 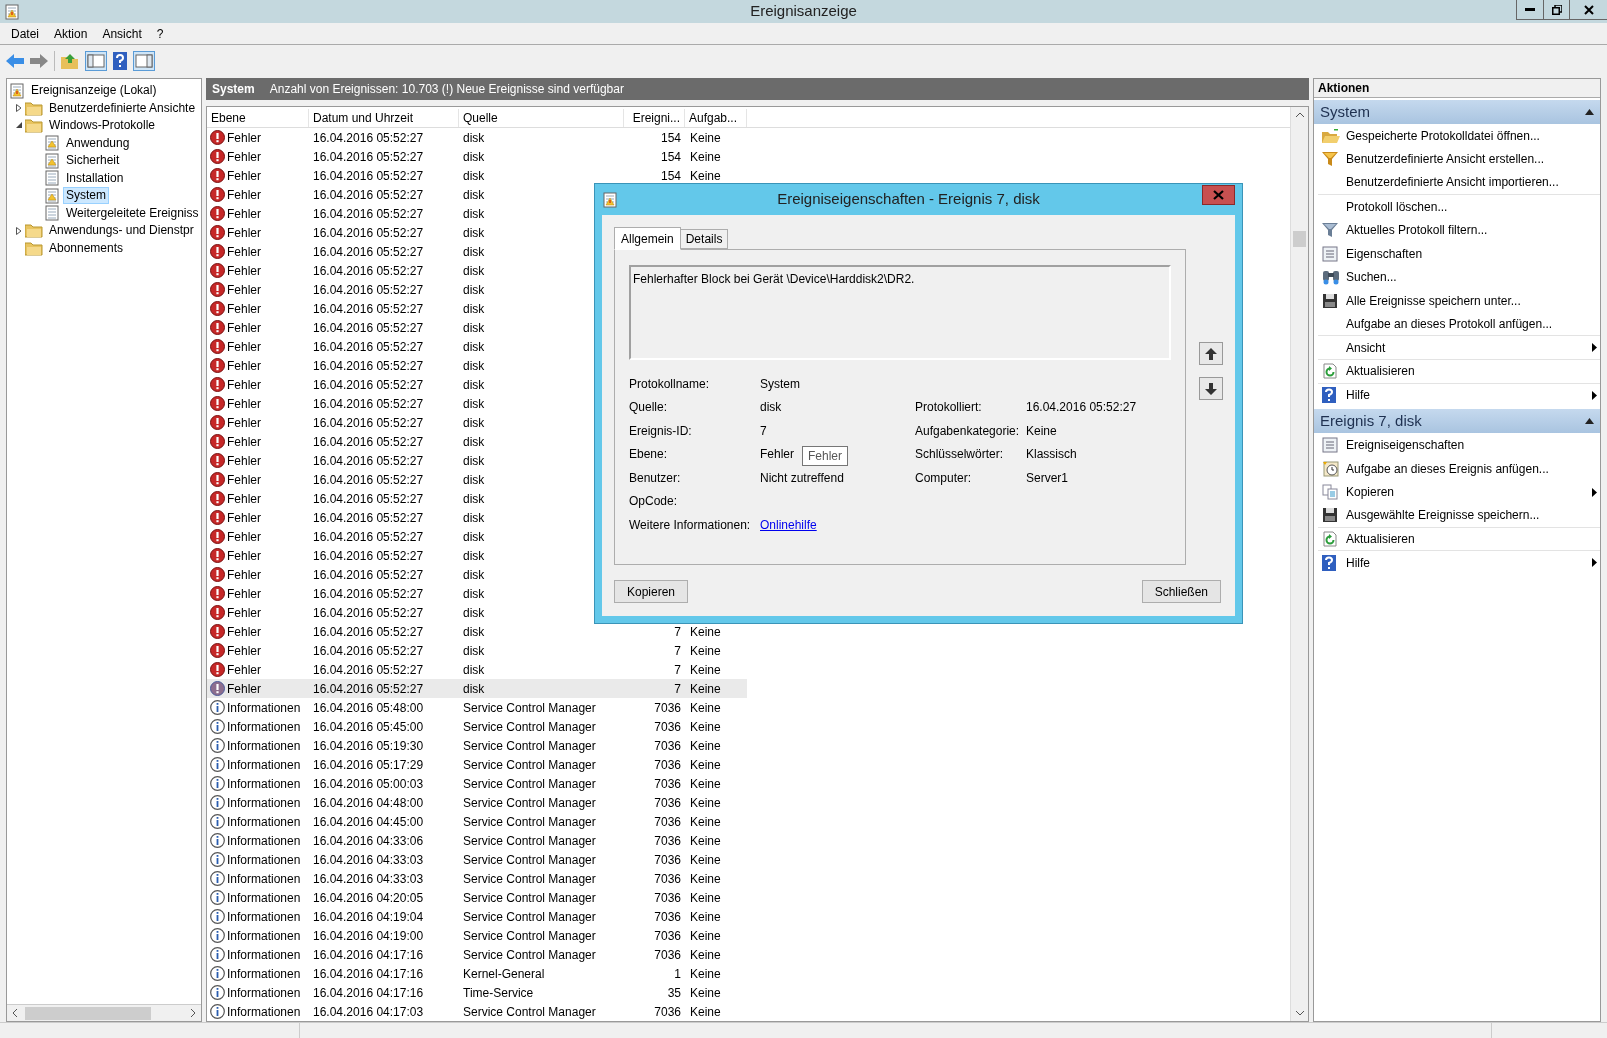 What do you see at coordinates (15, 60) in the screenshot?
I see `back-arrow-icon` at bounding box center [15, 60].